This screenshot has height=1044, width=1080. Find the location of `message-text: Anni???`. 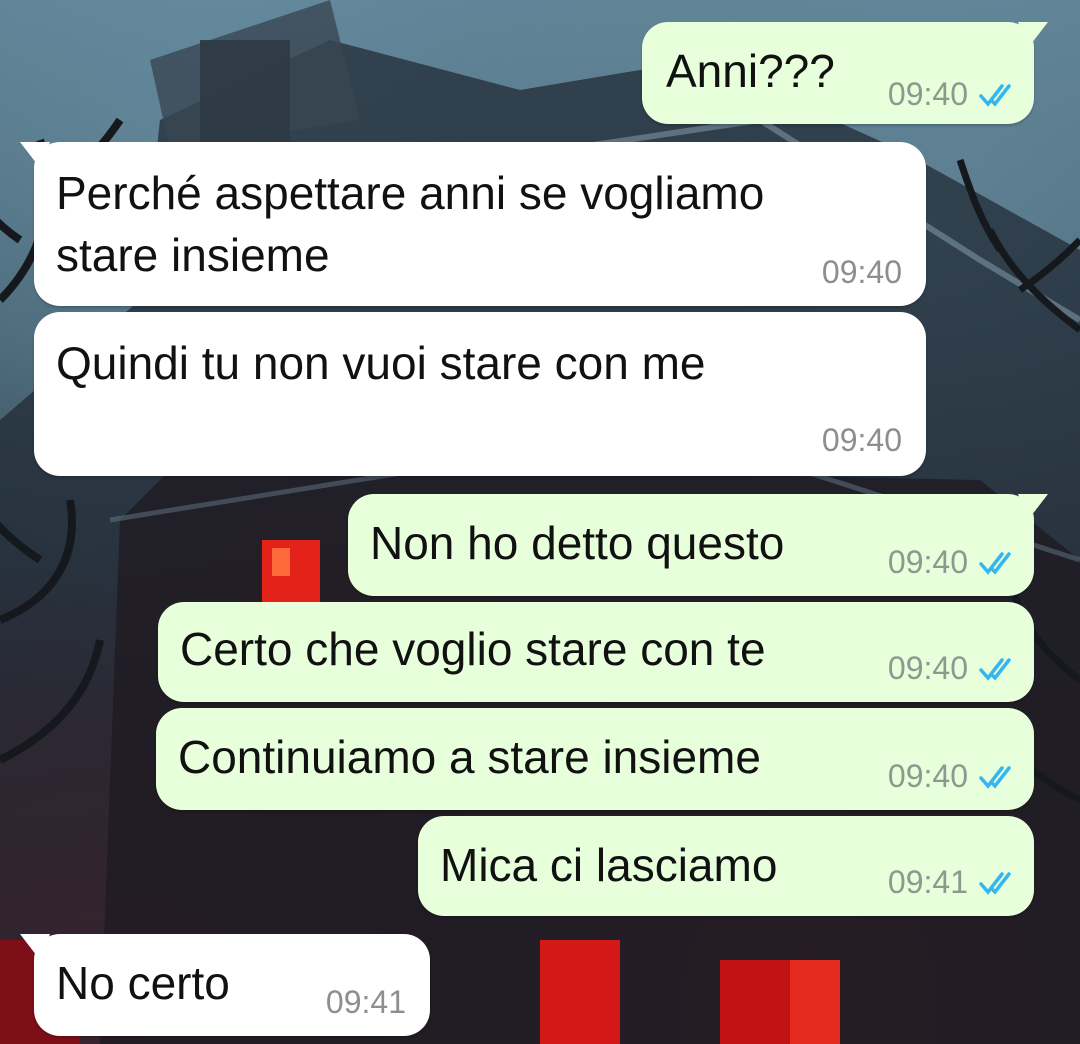

message-text: Anni??? is located at coordinates (750, 71).